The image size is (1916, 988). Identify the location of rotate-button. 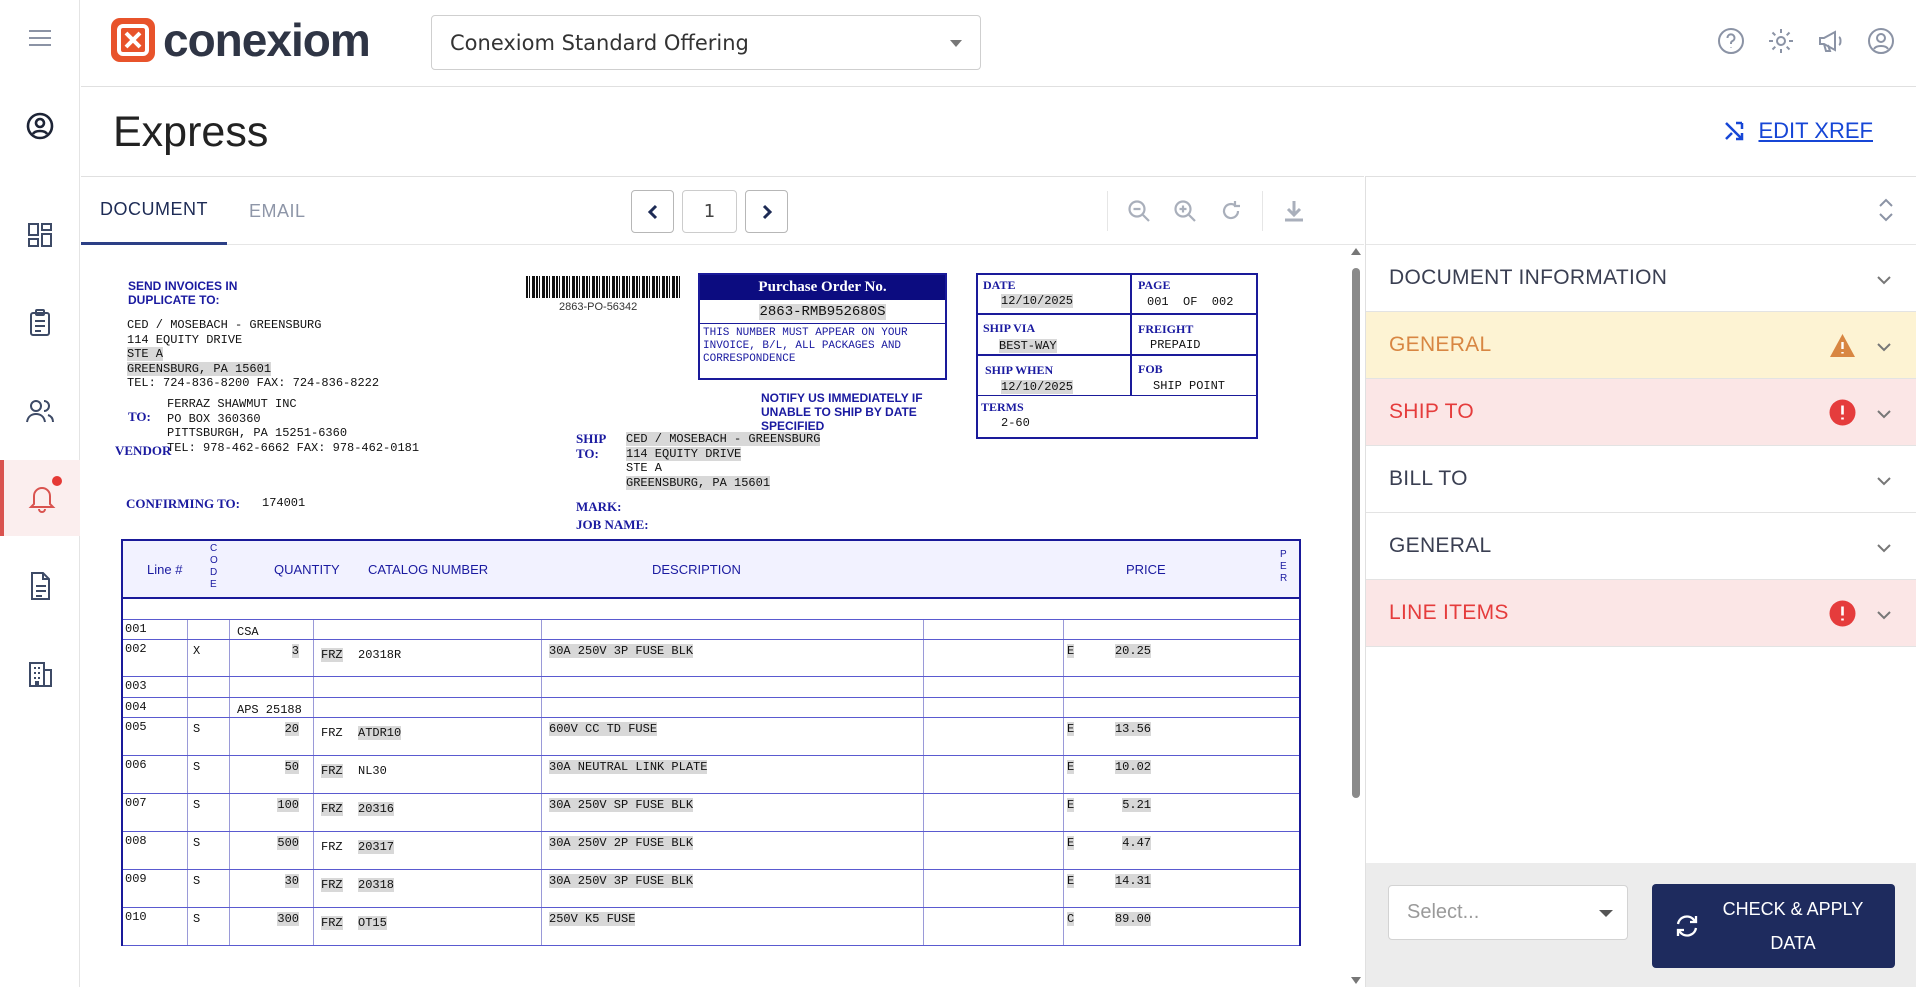
(1231, 211).